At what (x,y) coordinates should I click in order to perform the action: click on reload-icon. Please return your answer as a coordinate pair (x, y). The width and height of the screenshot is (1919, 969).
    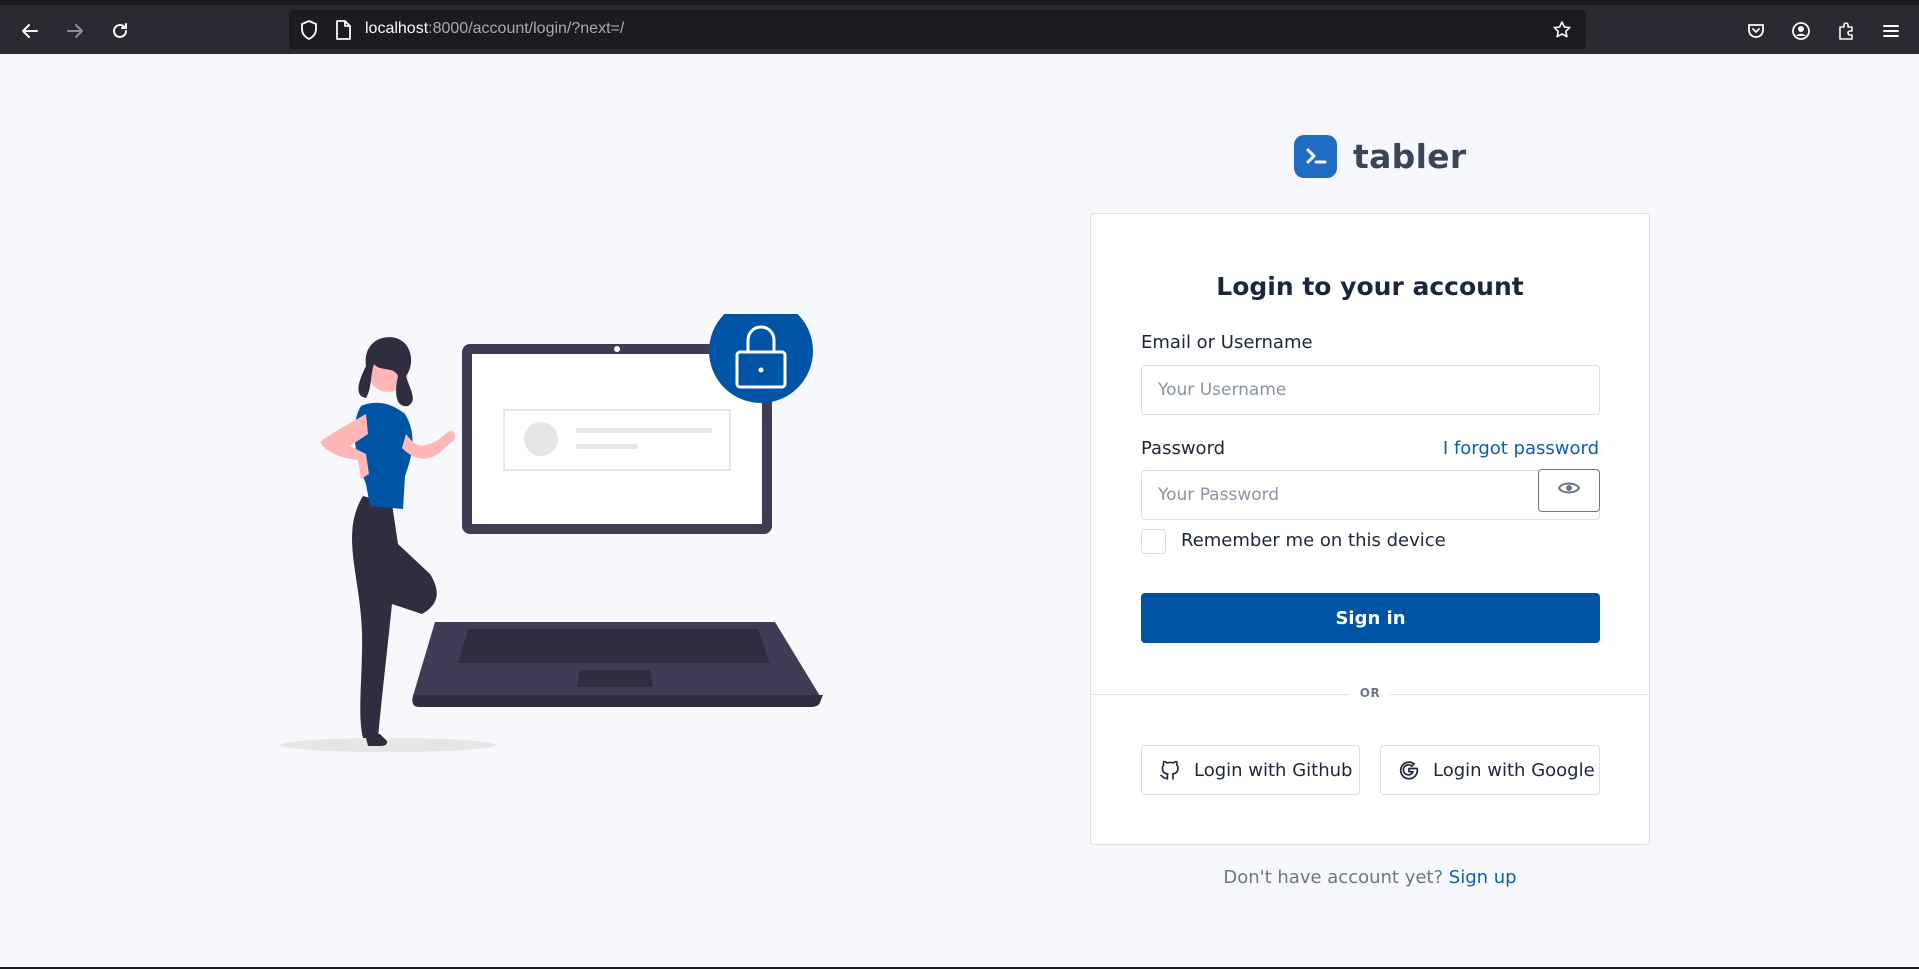
    Looking at the image, I should click on (120, 31).